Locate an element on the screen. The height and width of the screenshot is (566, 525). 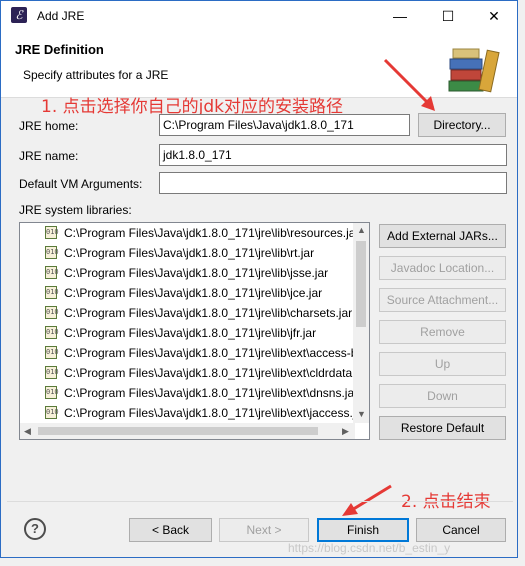
jre-name-field: jdk1.8.0_171 is located at coordinates (333, 155).